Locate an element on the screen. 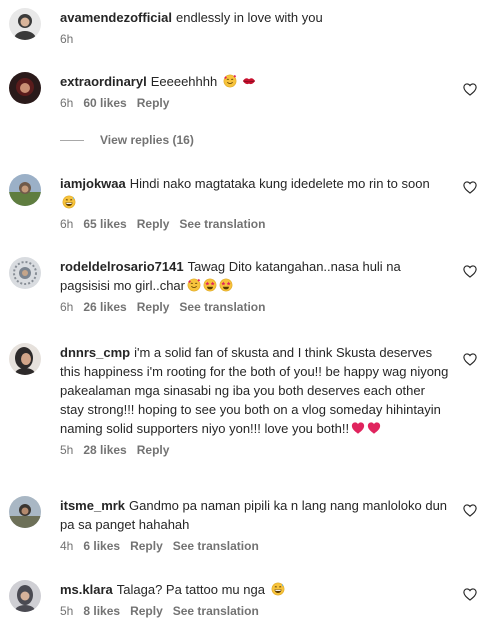 The image size is (489, 640). comment-meta: 5h 8 likes Reply See translation is located at coordinates (254, 611).